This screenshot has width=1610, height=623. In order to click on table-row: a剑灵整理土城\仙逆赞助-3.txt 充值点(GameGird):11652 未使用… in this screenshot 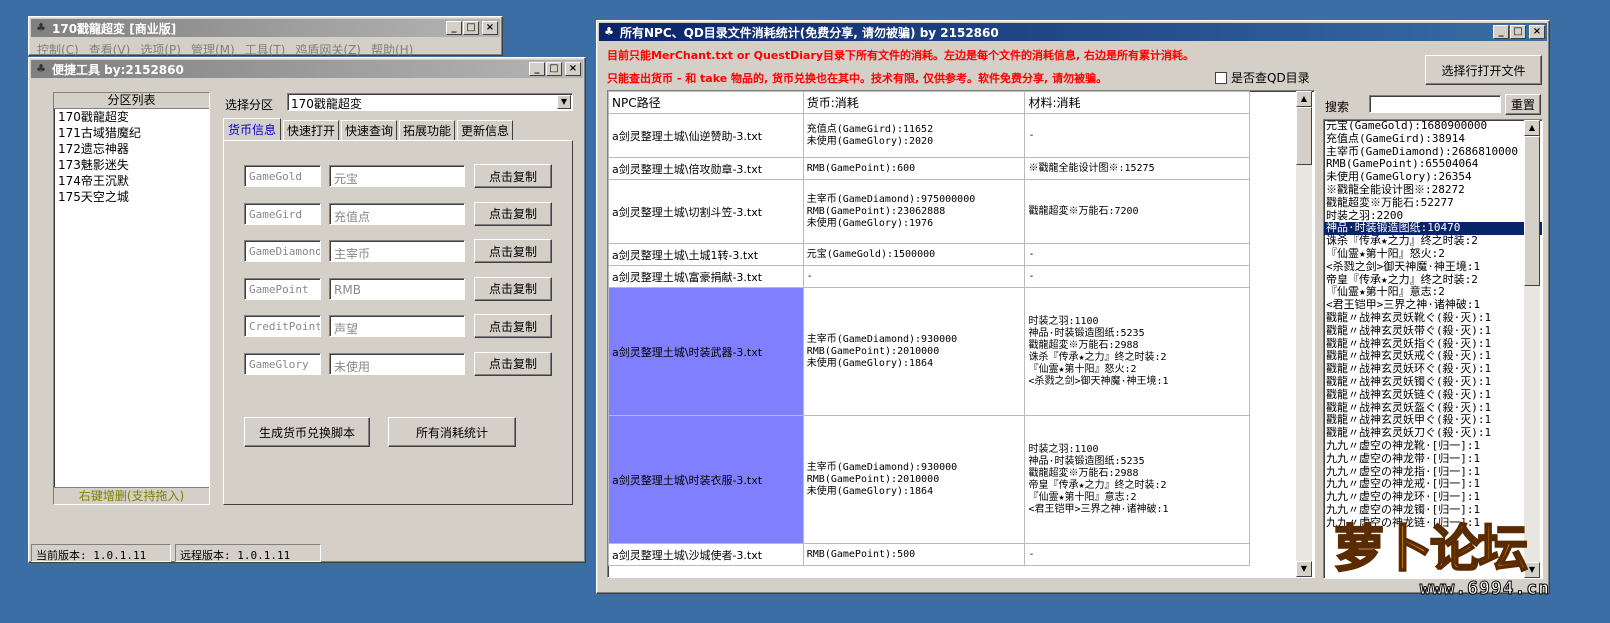, I will do `click(929, 135)`.